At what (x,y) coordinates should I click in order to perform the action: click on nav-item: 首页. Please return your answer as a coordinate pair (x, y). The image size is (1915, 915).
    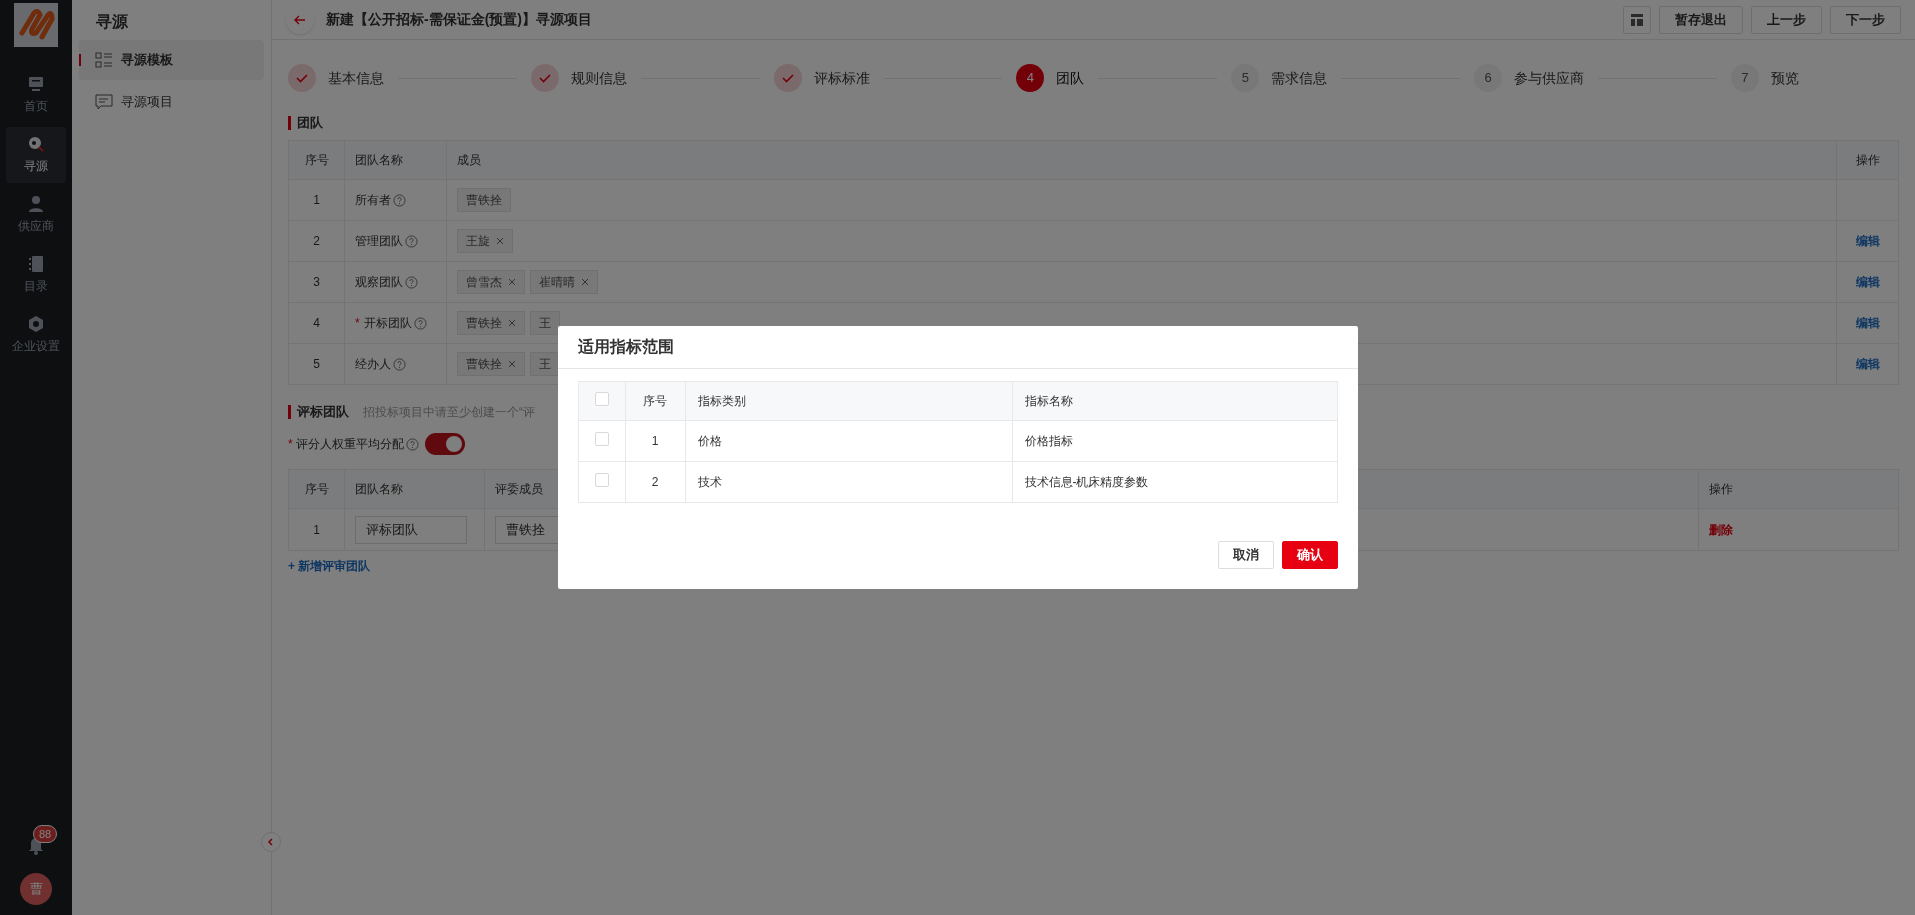
    Looking at the image, I should click on (36, 95).